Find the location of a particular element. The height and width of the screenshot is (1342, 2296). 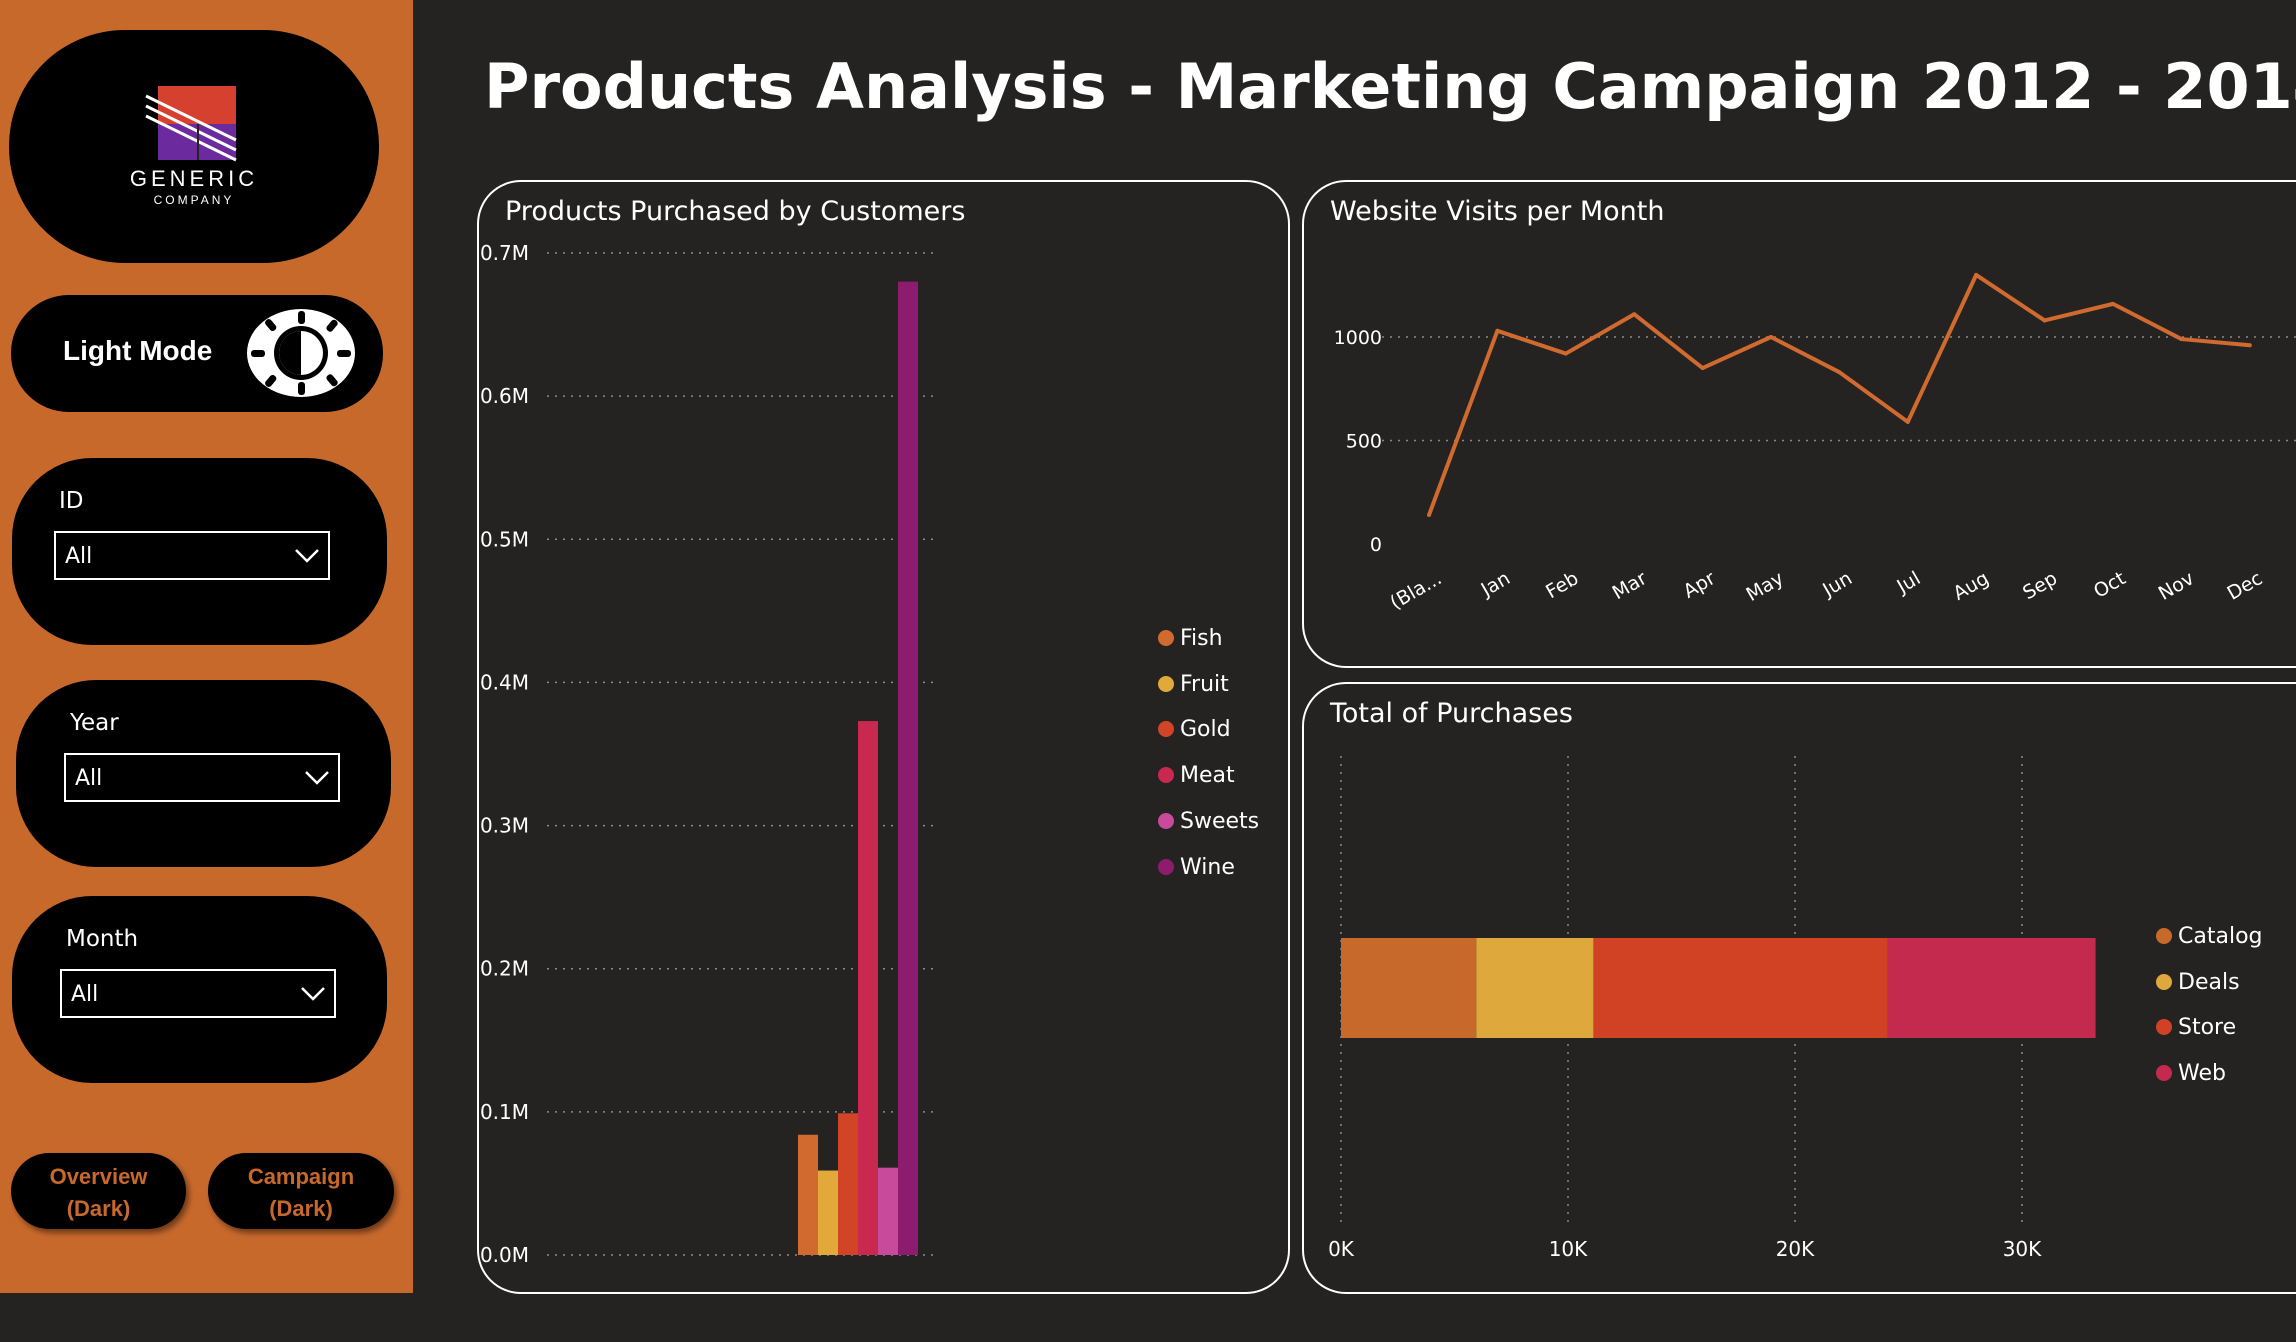

line-point-oct is located at coordinates (2113, 303).